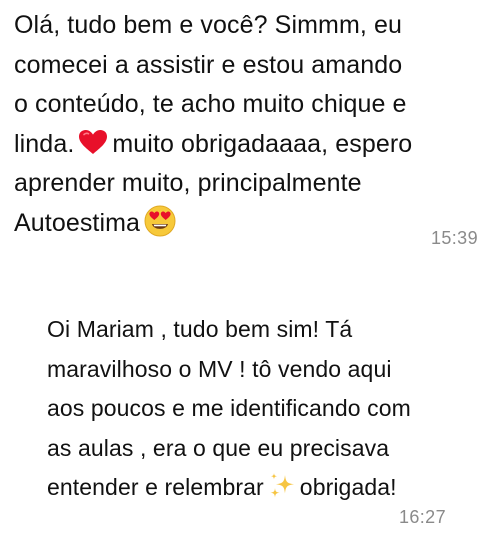 This screenshot has height=537, width=494. I want to click on message-line: Oi Mariam , tudo bem sim! Tá, so click(200, 329).